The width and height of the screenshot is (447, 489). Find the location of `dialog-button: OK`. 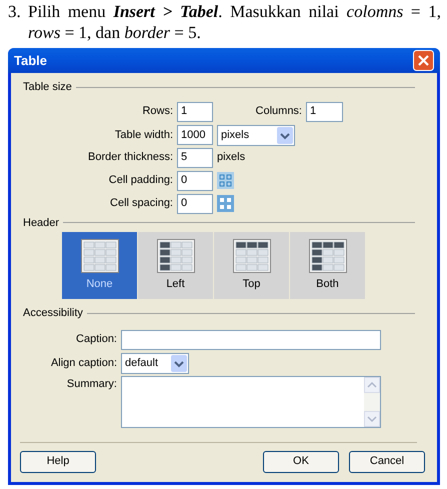

dialog-button: OK is located at coordinates (301, 461).